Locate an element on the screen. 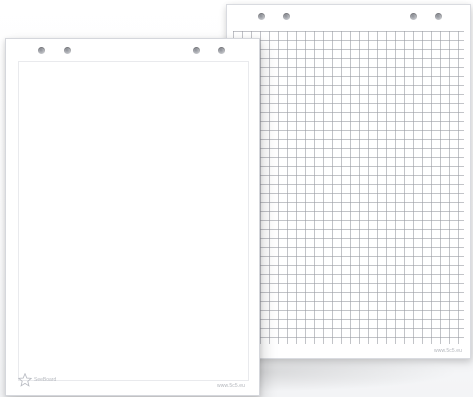 The height and width of the screenshot is (397, 473). logo-text: SeeBoard is located at coordinates (45, 380).